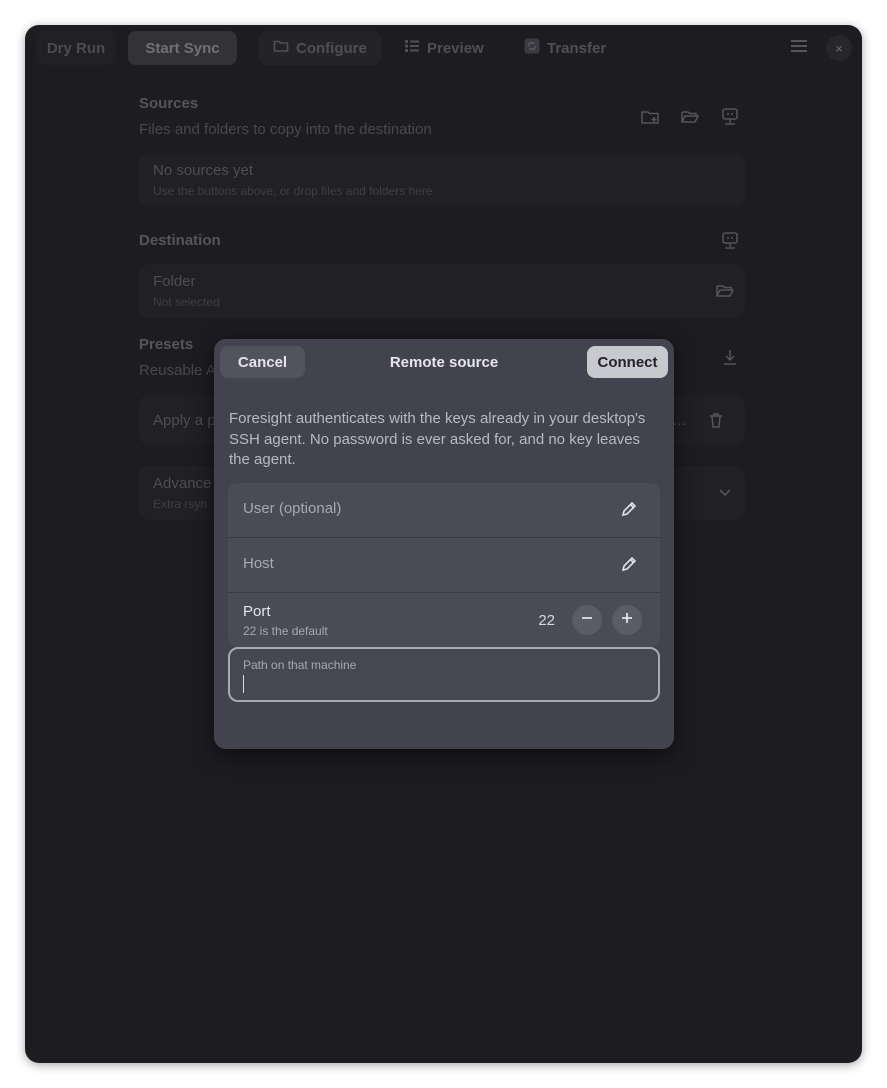  Describe the element at coordinates (442, 291) in the screenshot. I see `destination-folder-row: Folder Not selected` at that location.